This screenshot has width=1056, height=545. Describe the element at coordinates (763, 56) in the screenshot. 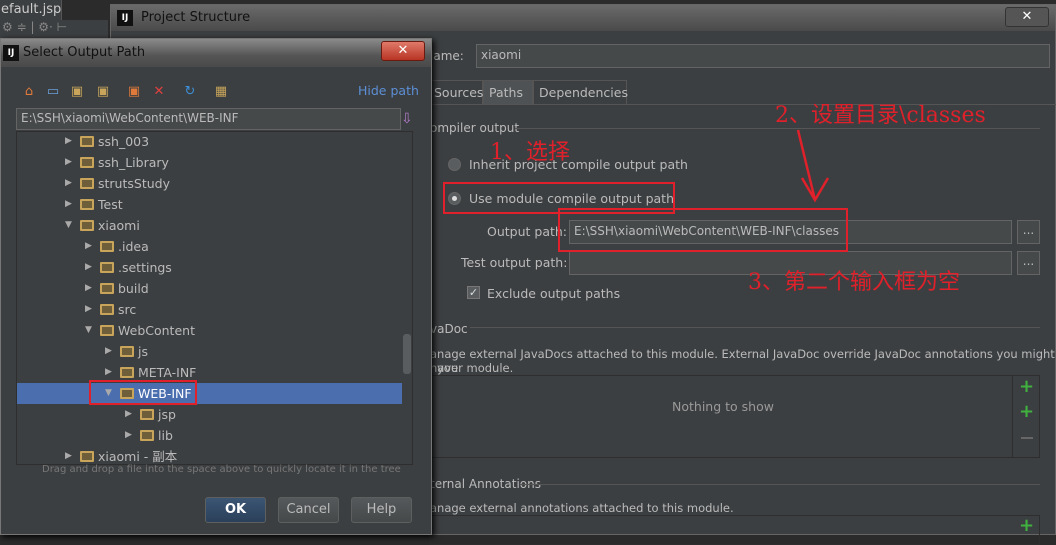

I see `name-input: xiaomi` at that location.